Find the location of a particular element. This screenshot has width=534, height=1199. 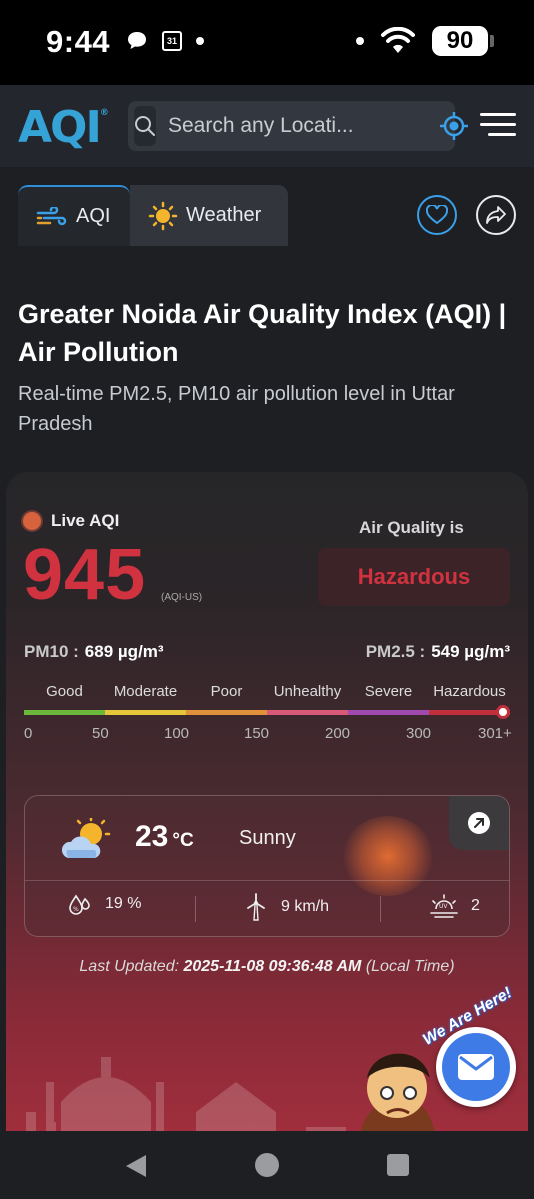

share-button is located at coordinates (496, 215).